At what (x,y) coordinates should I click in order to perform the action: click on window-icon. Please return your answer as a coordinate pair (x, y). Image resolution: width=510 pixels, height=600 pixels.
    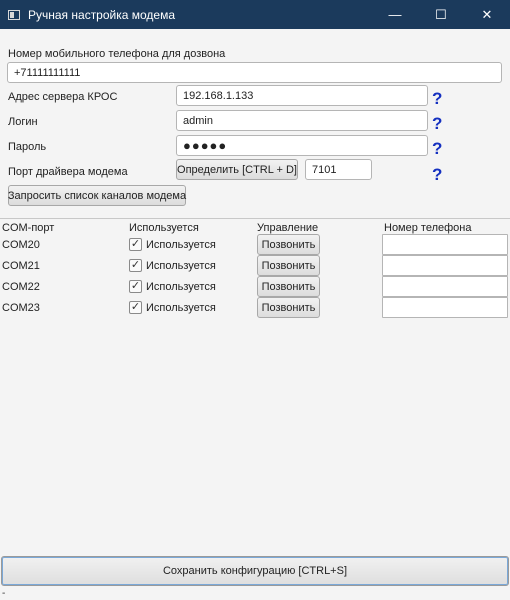
    Looking at the image, I should click on (14, 14).